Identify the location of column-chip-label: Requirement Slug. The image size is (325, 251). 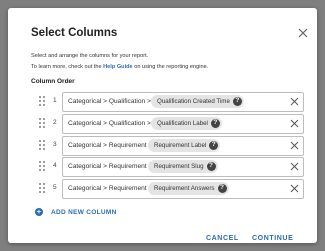
(179, 166).